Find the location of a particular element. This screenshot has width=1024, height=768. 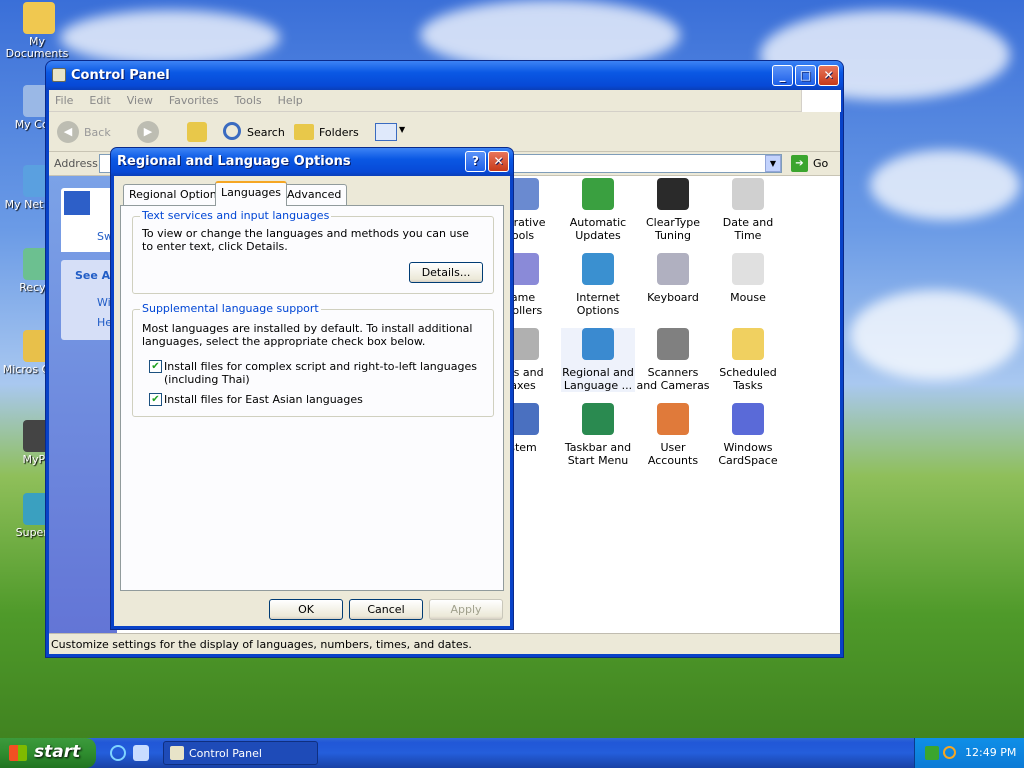

taskbar-control-panel: Control Panel is located at coordinates (240, 753).